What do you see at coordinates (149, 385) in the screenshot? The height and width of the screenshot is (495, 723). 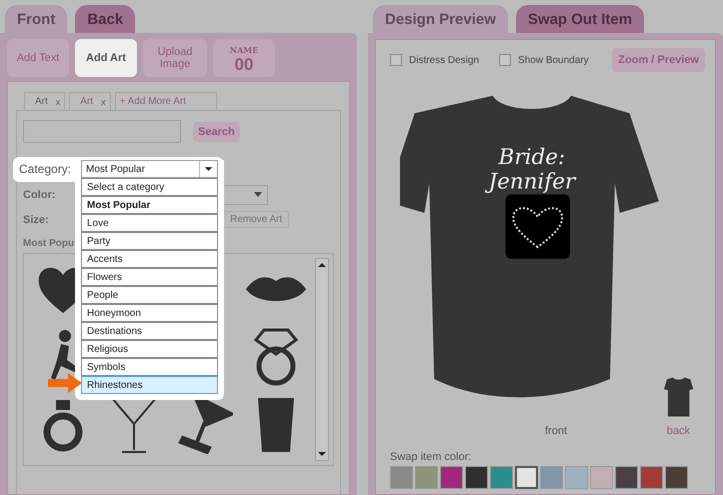 I see `category-option: Rhinestones` at bounding box center [149, 385].